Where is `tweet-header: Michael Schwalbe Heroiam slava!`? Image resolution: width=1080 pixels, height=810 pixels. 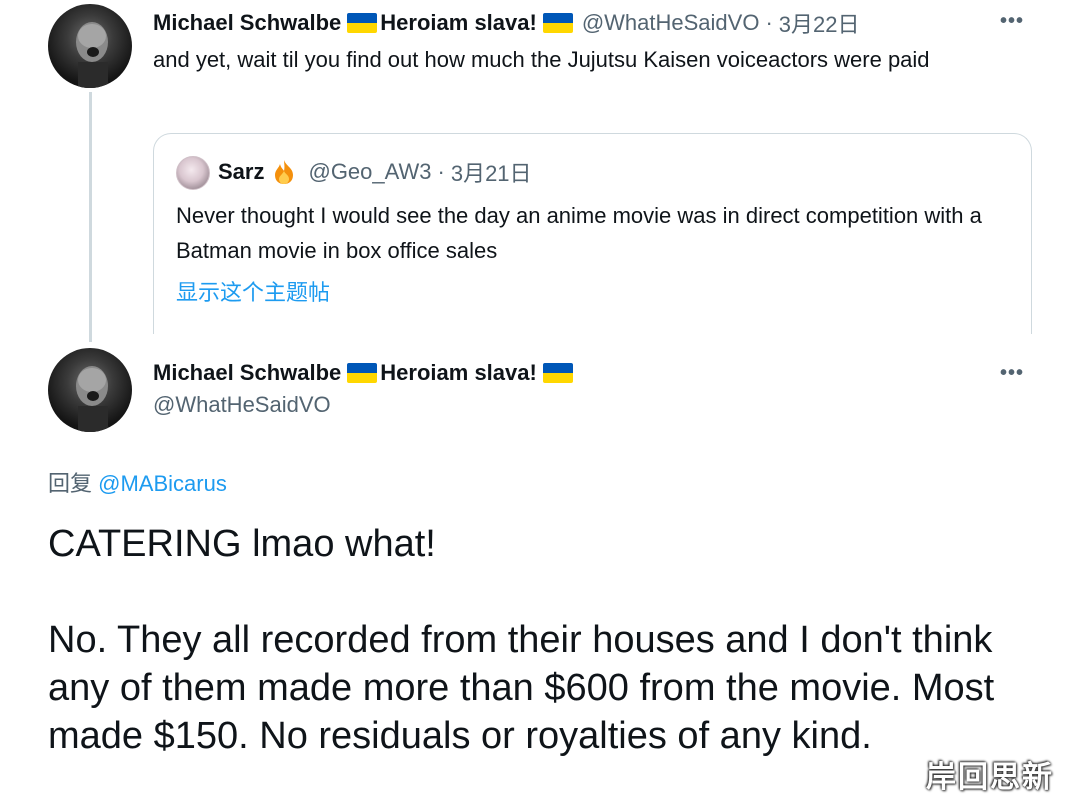 tweet-header: Michael Schwalbe Heroiam slava! is located at coordinates (364, 373).